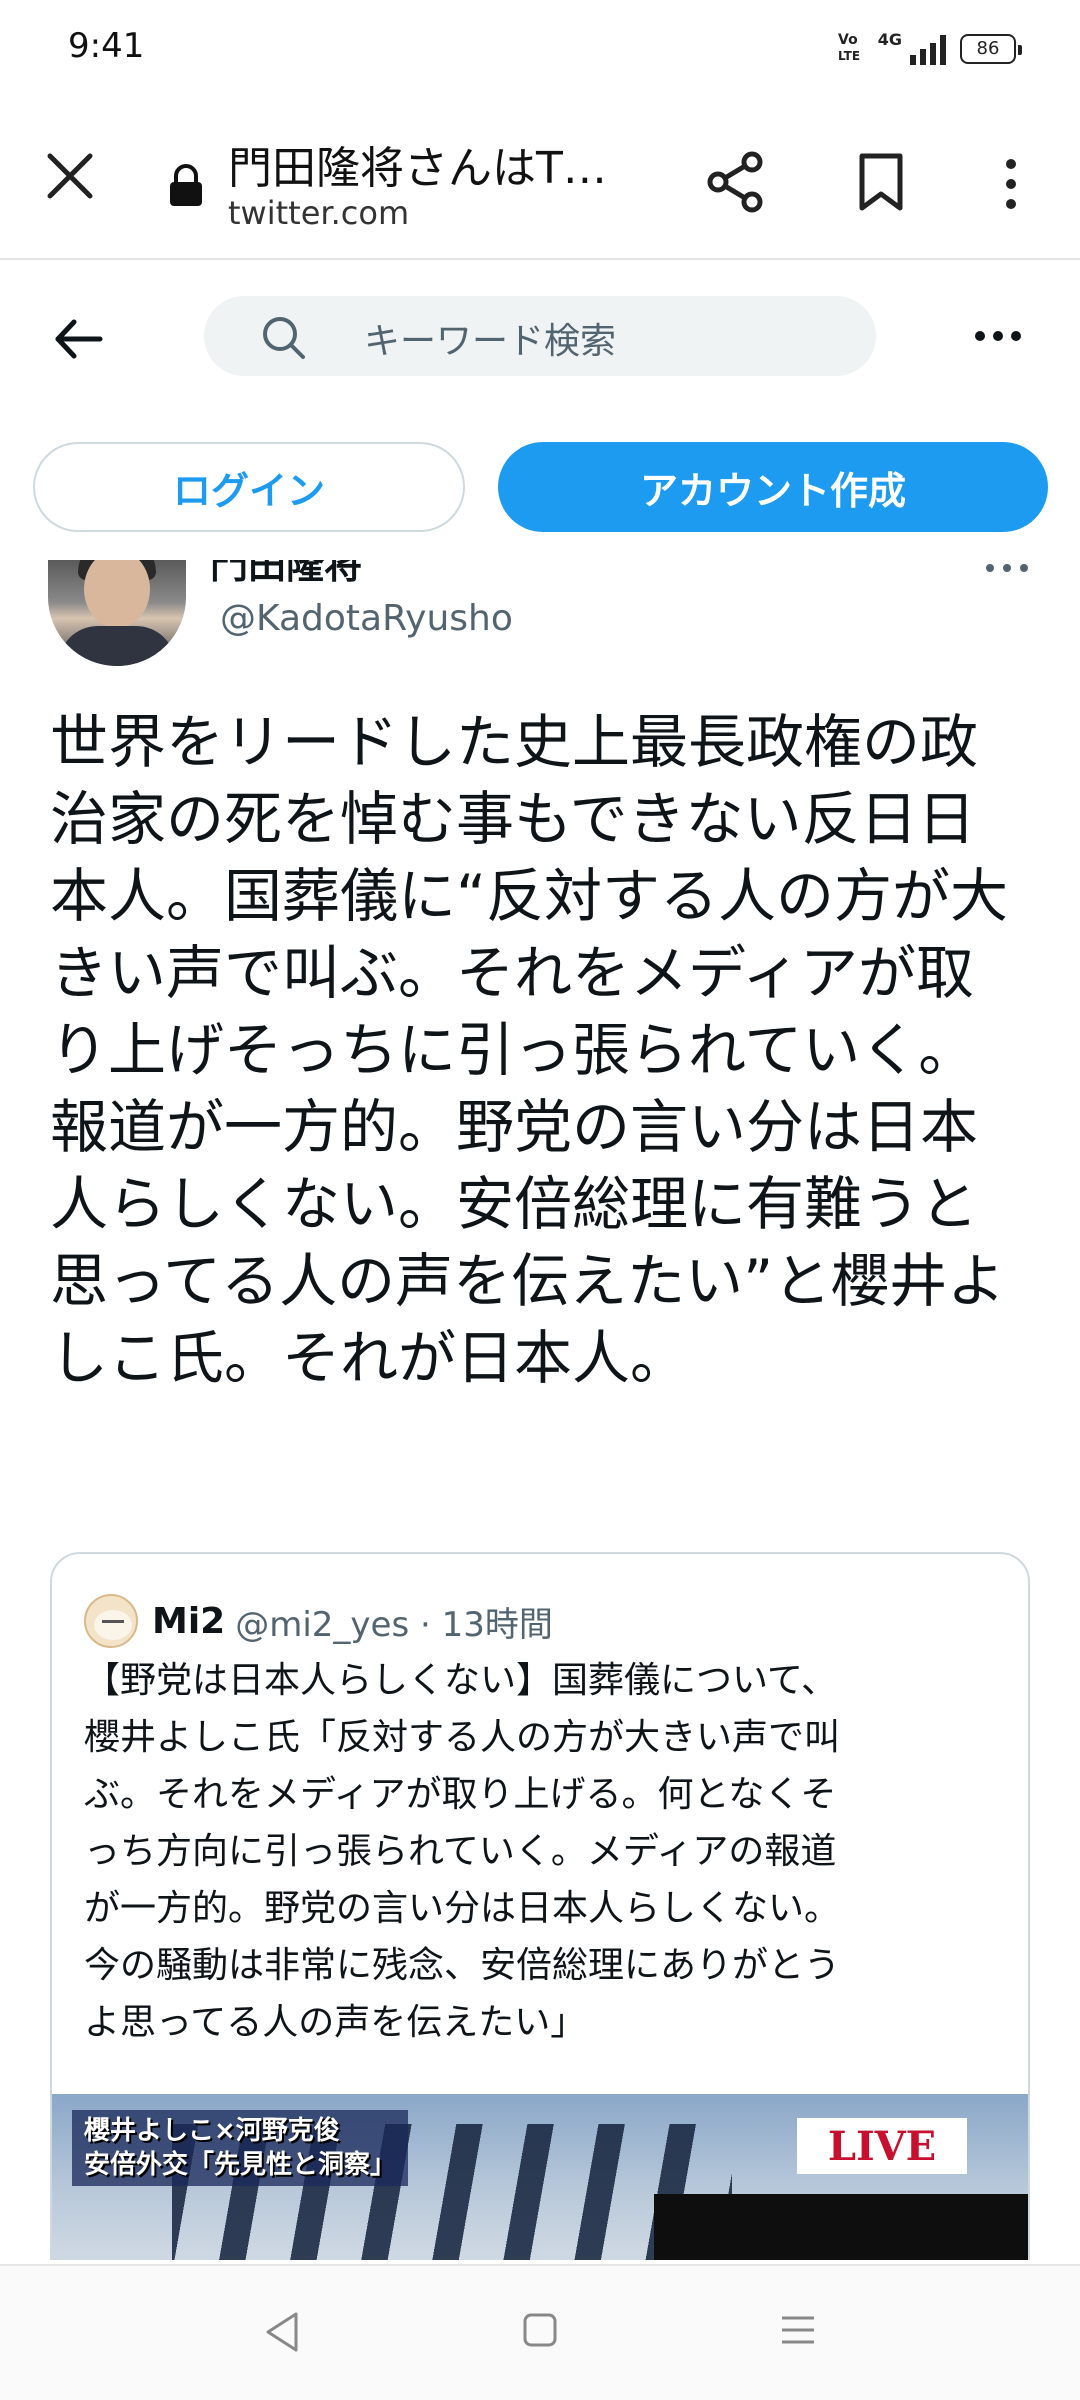  Describe the element at coordinates (882, 2146) in the screenshot. I see `live-badge: LIVE` at that location.